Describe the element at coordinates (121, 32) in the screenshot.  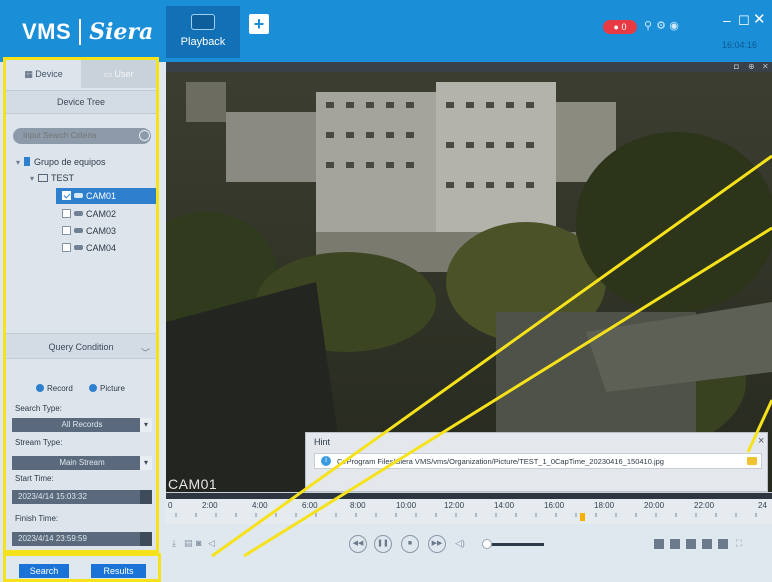
I see `brand-logo-text: Siera` at that location.